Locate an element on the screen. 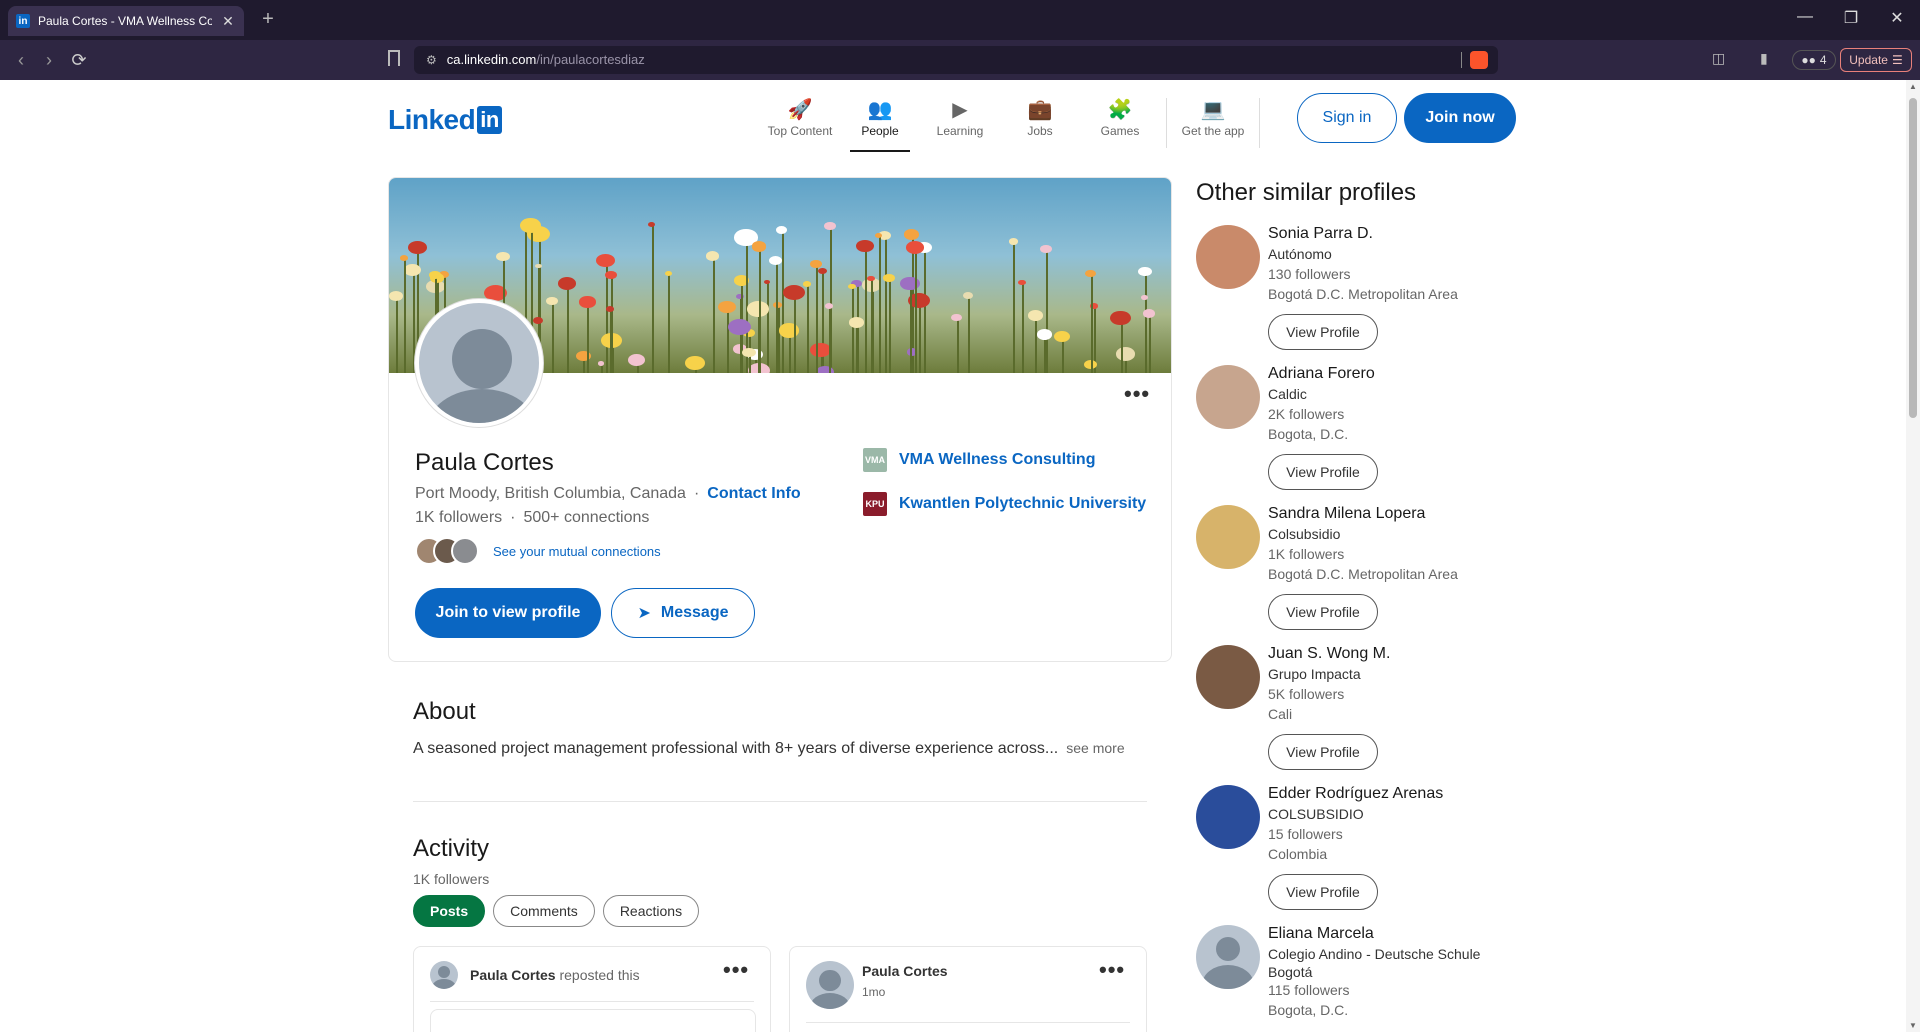  similar-profile-headline-line2: Bogotá is located at coordinates (1290, 972).